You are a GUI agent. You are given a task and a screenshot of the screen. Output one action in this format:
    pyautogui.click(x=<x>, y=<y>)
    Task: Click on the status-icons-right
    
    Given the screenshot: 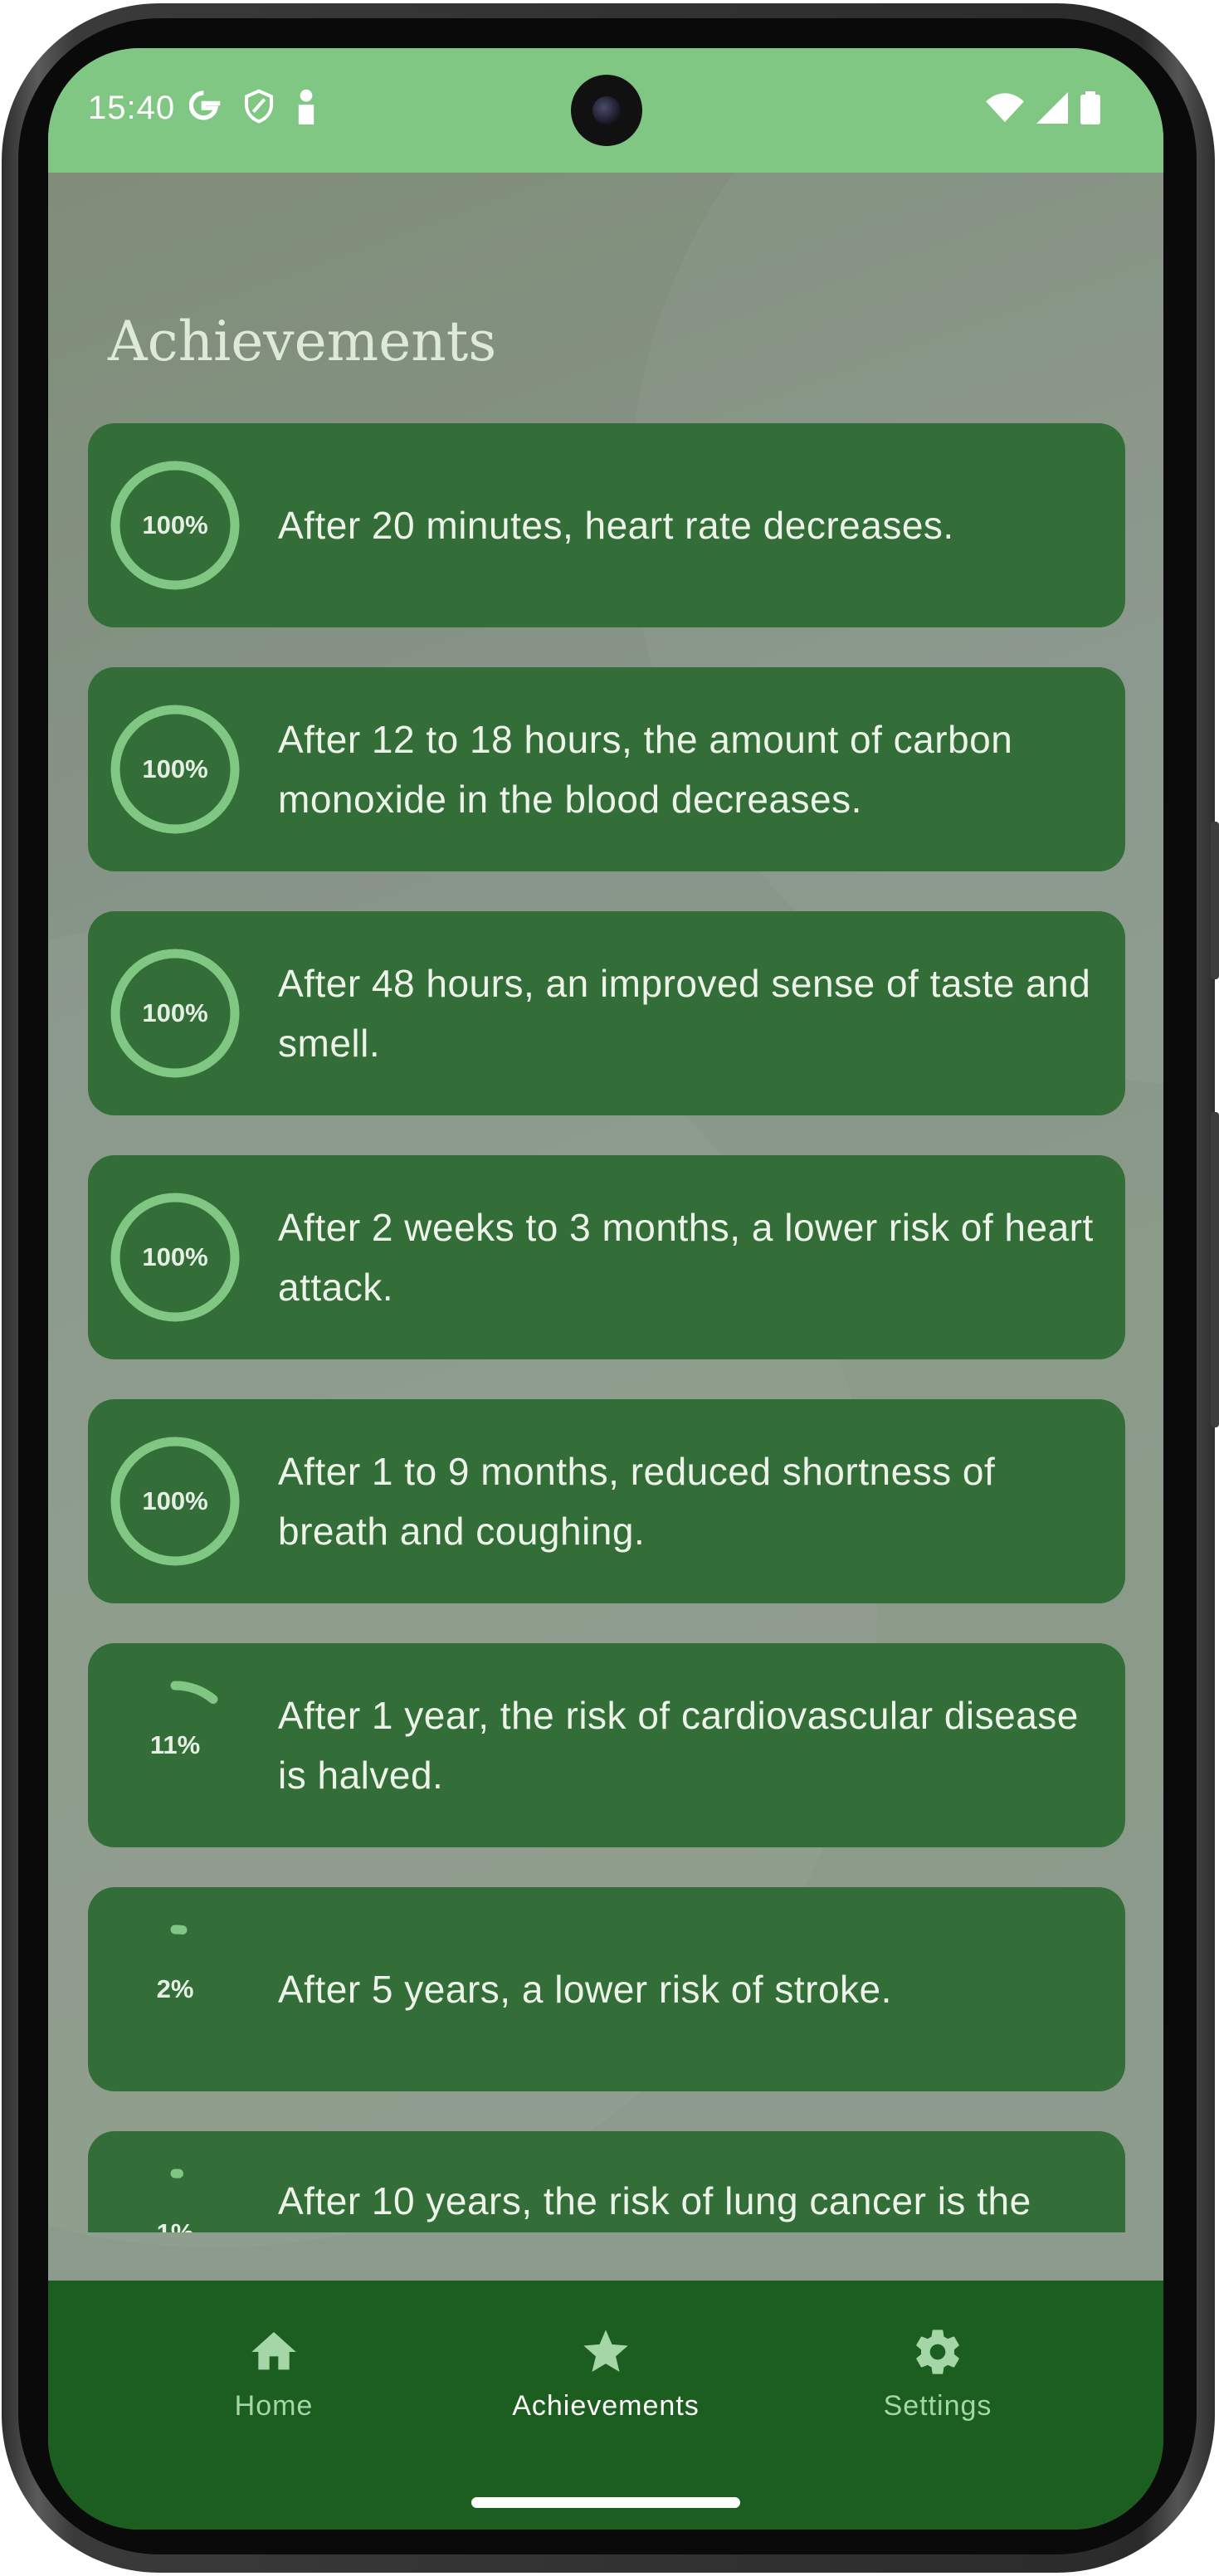 What is the action you would take?
    pyautogui.click(x=1043, y=110)
    